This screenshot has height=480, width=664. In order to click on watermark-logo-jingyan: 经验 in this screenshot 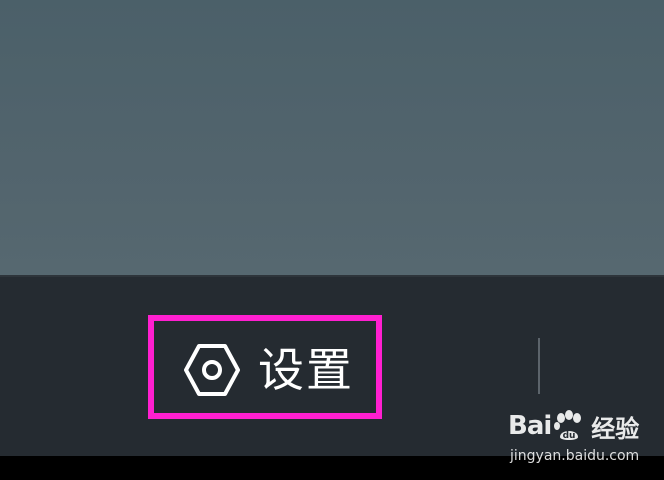, I will do `click(615, 428)`.